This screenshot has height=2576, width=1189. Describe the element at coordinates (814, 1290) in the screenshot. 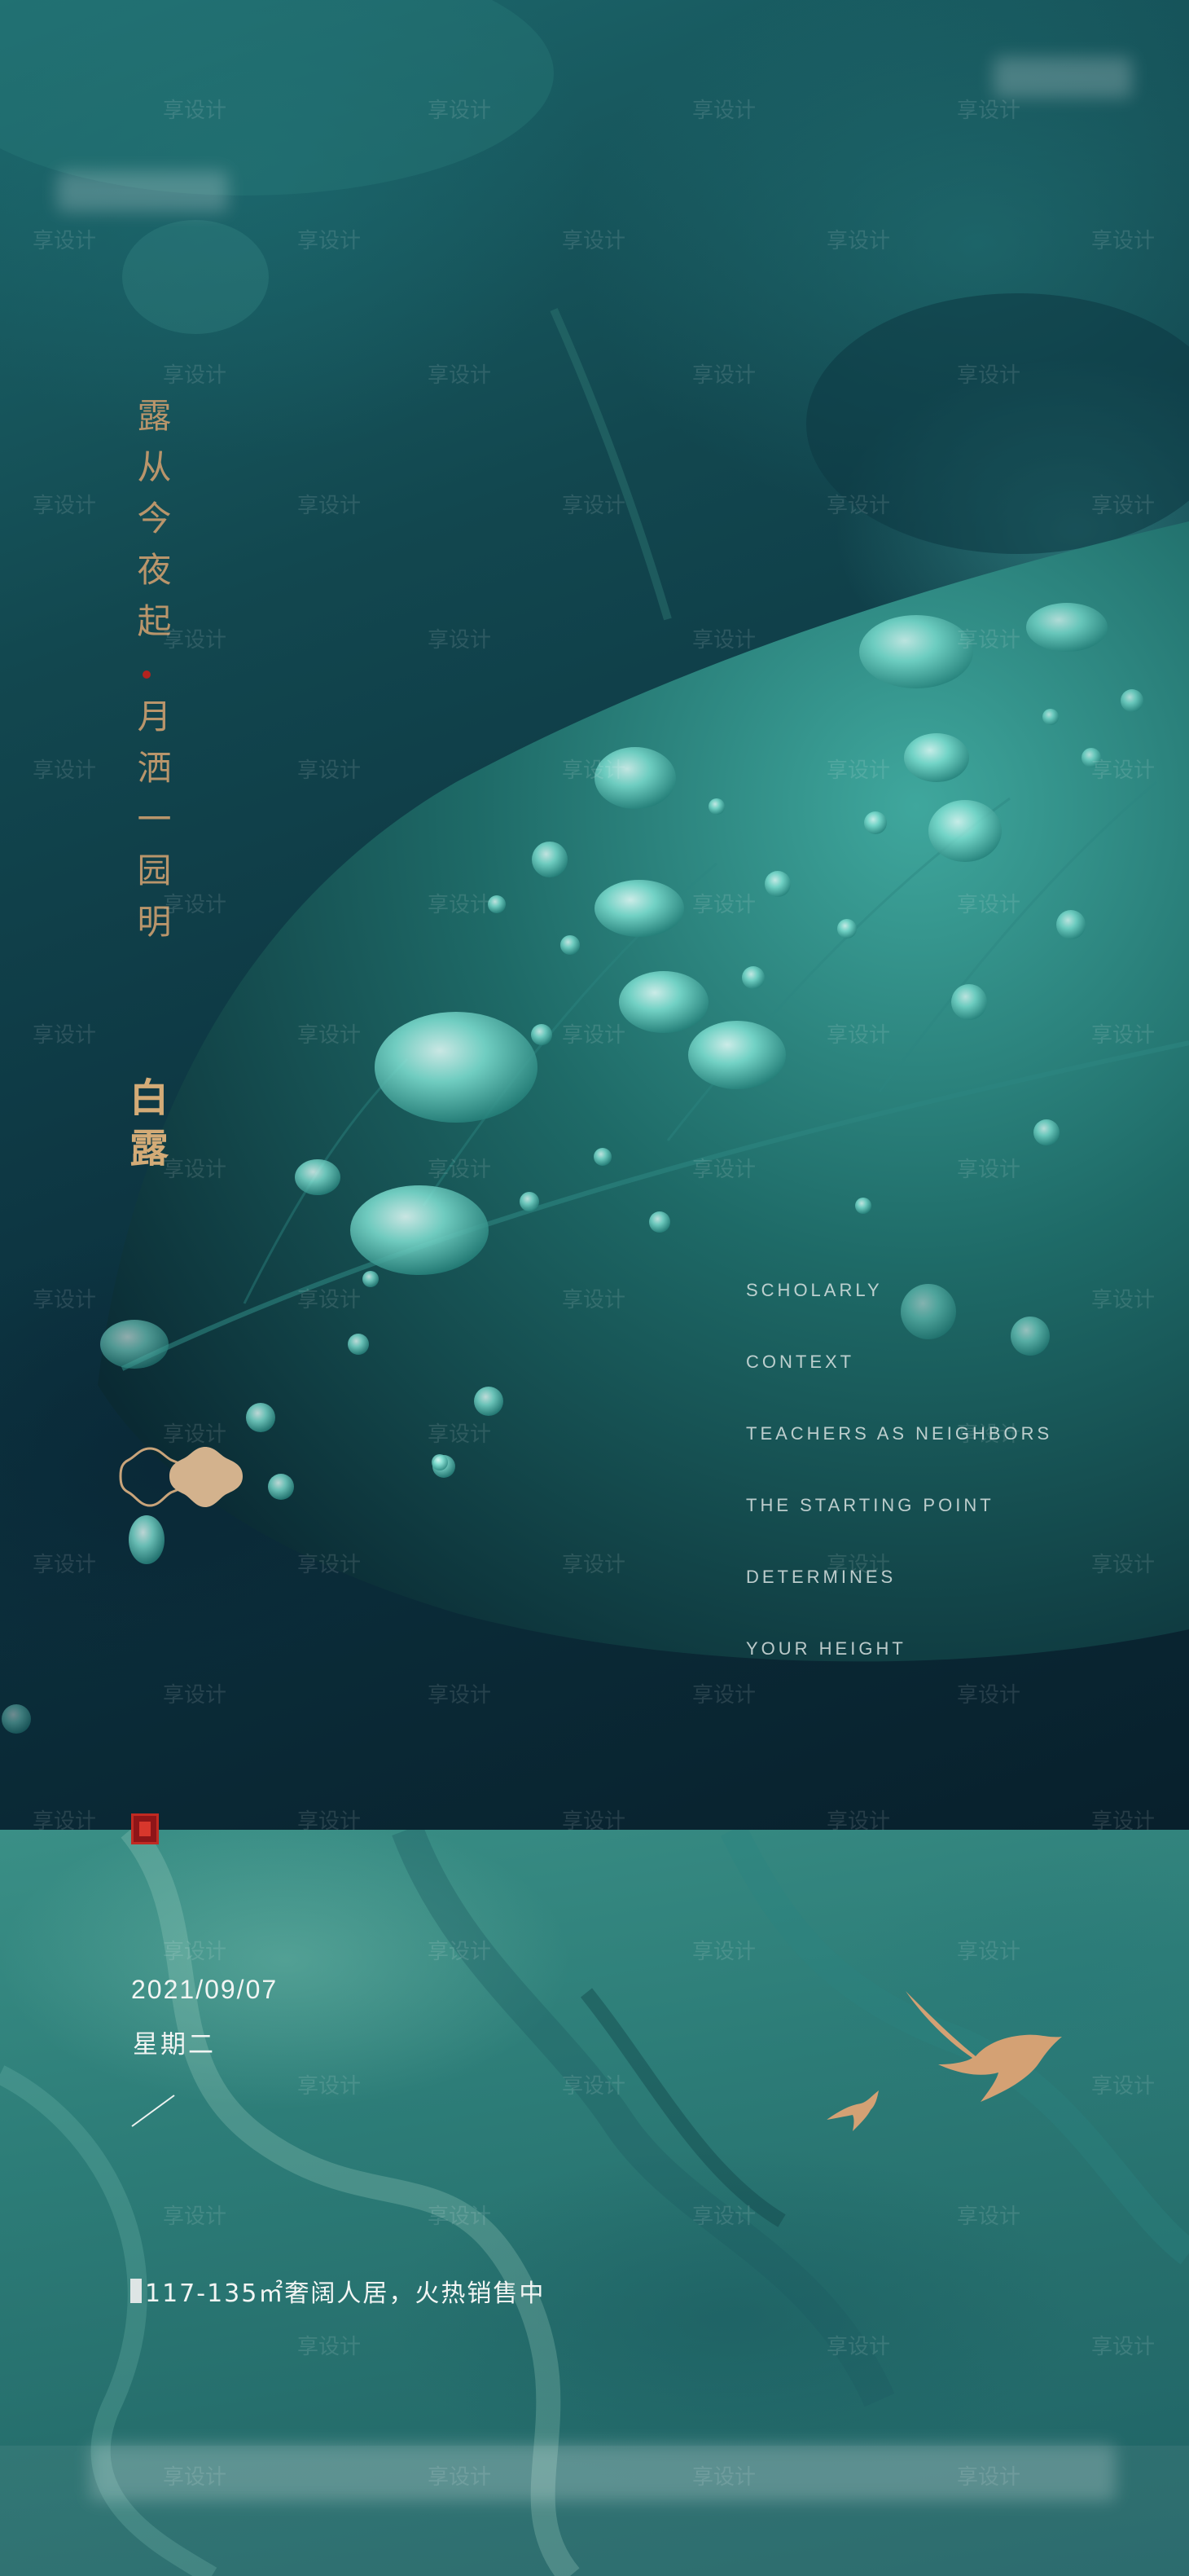

I see `slogan-line: SCHOLARLY` at that location.